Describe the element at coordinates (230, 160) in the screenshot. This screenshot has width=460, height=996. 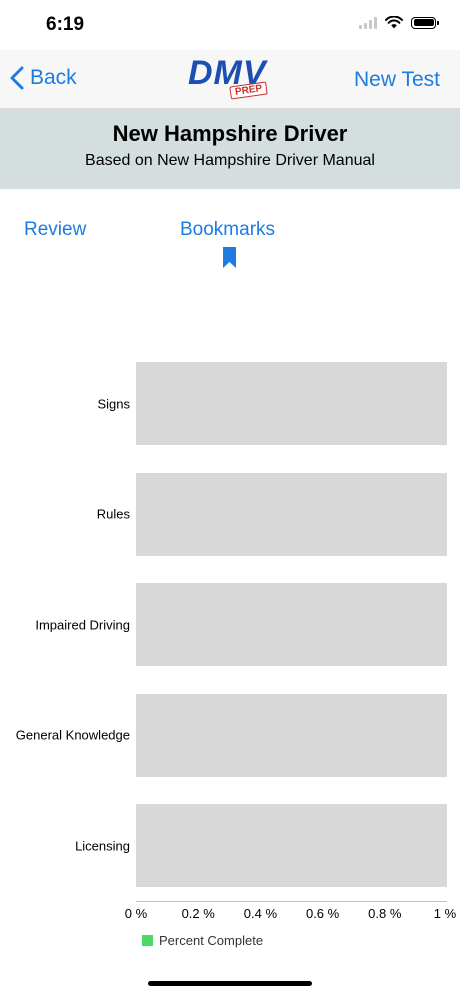
I see `test-subtitle: Based on New Hampshire Driver Manual` at that location.